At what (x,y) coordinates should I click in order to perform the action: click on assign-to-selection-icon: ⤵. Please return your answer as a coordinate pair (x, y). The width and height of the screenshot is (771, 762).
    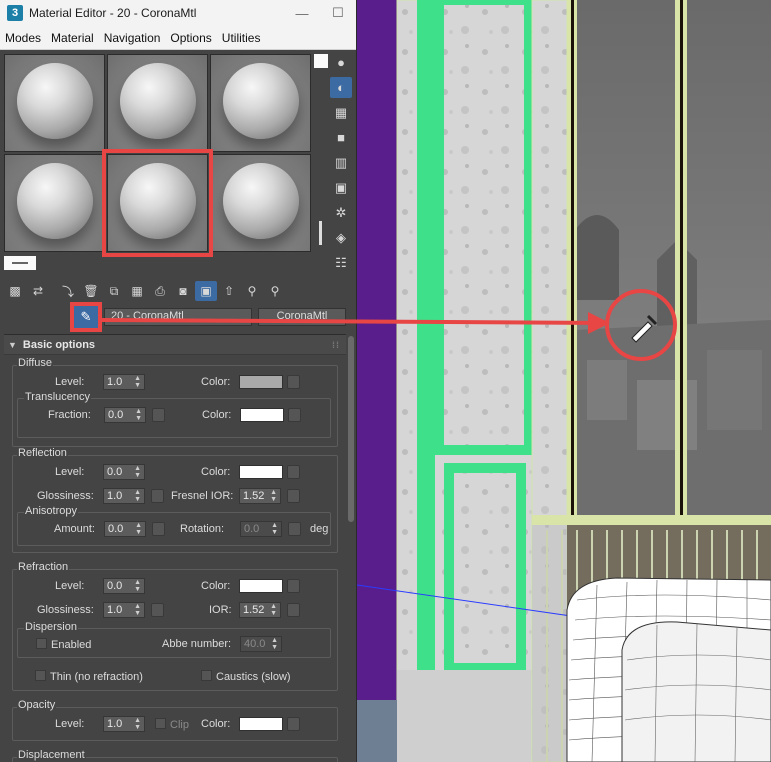
    Looking at the image, I should click on (68, 291).